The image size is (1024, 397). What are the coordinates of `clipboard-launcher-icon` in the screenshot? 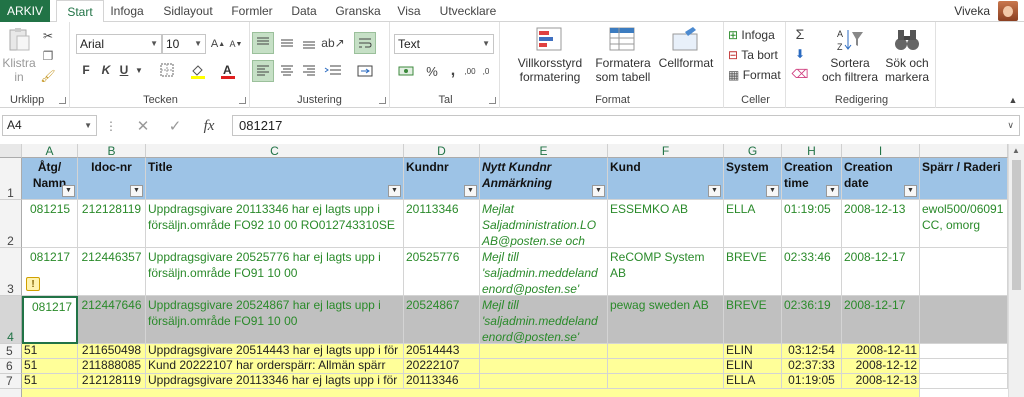 It's located at (62, 100).